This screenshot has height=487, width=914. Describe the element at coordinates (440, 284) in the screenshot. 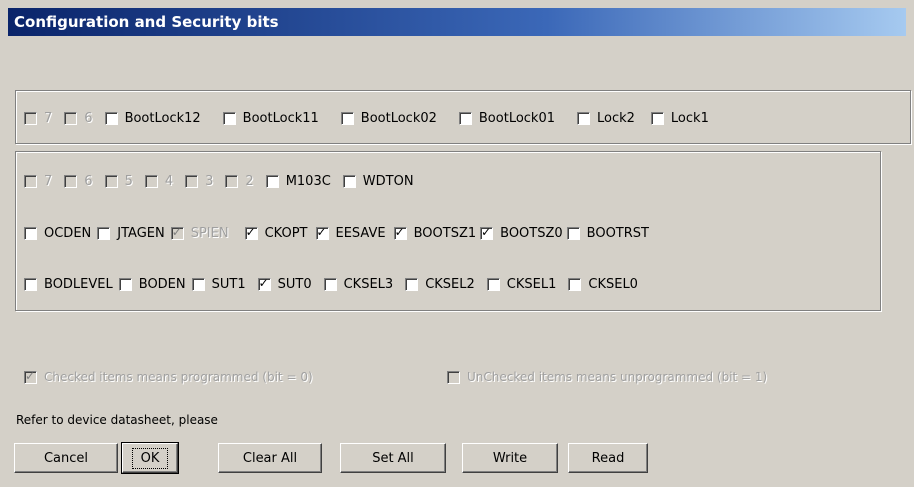

I see `cksel2-checkbox: CKSEL2` at that location.